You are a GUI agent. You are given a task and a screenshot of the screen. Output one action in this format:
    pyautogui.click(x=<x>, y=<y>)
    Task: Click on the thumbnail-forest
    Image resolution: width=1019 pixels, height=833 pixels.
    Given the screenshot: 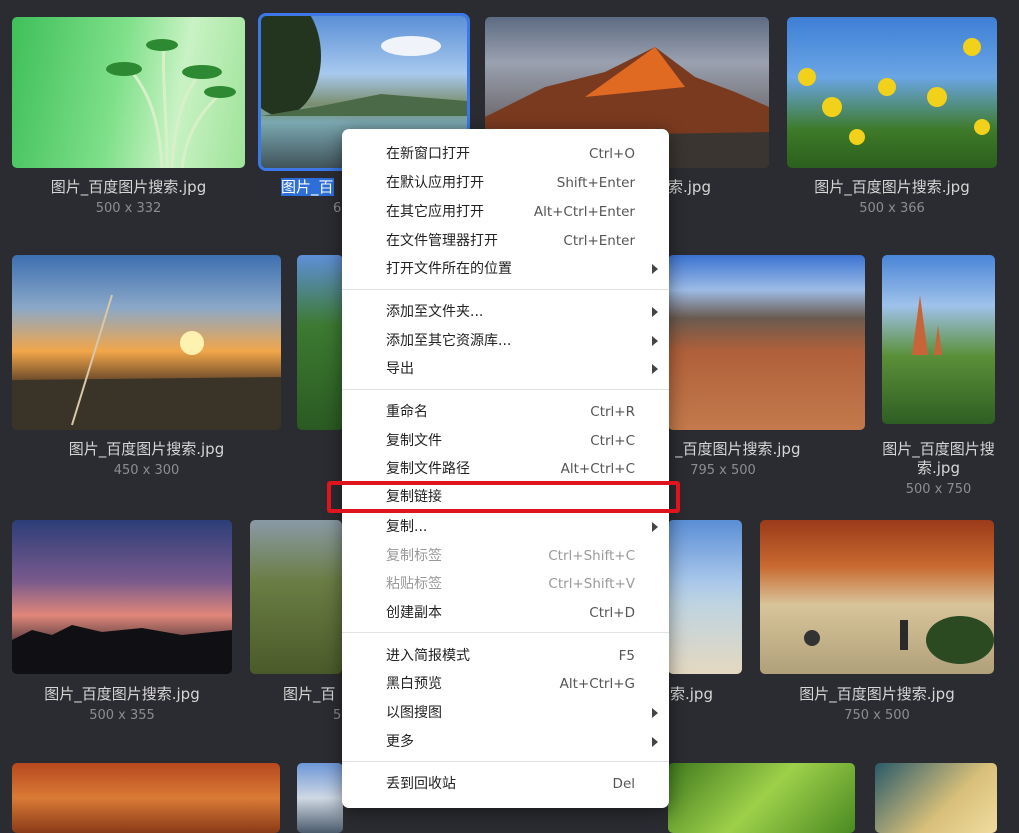 What is the action you would take?
    pyautogui.click(x=320, y=342)
    